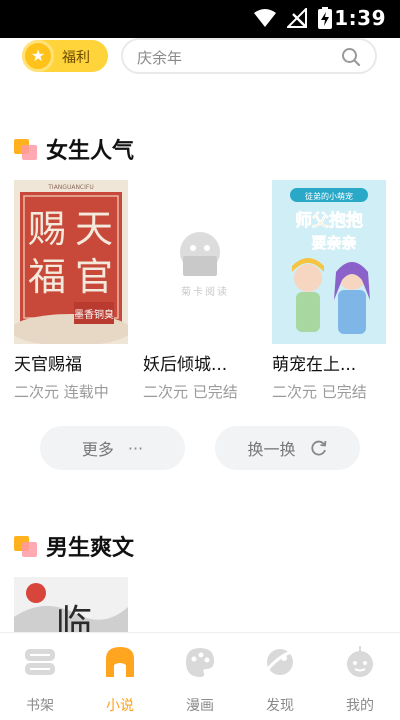 The width and height of the screenshot is (400, 720). I want to click on nav-label: 书架, so click(40, 706).